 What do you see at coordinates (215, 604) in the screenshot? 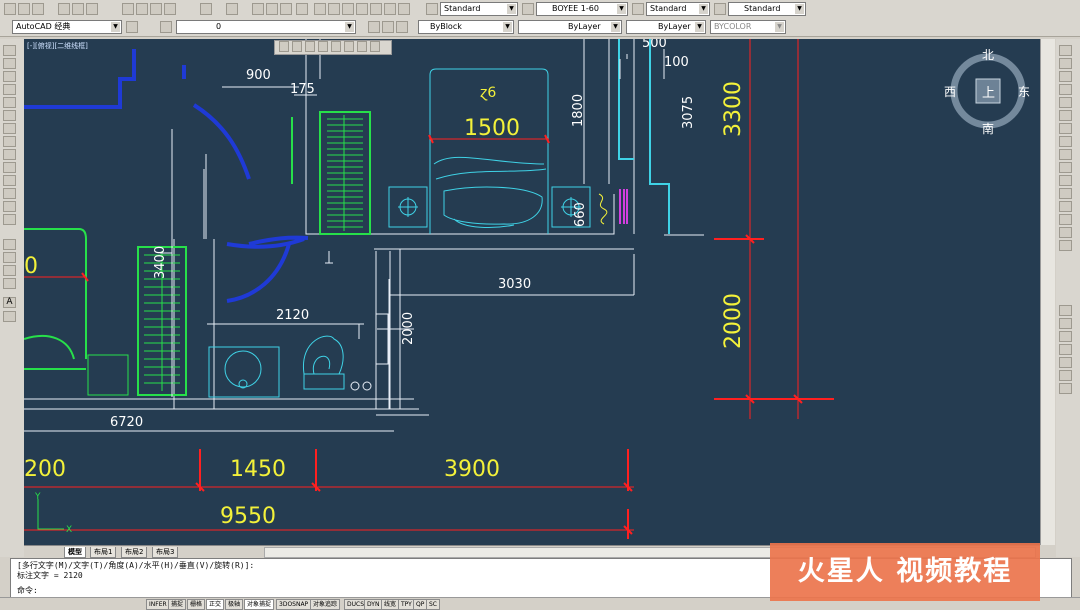
I see `status-ortho: 正交` at bounding box center [215, 604].